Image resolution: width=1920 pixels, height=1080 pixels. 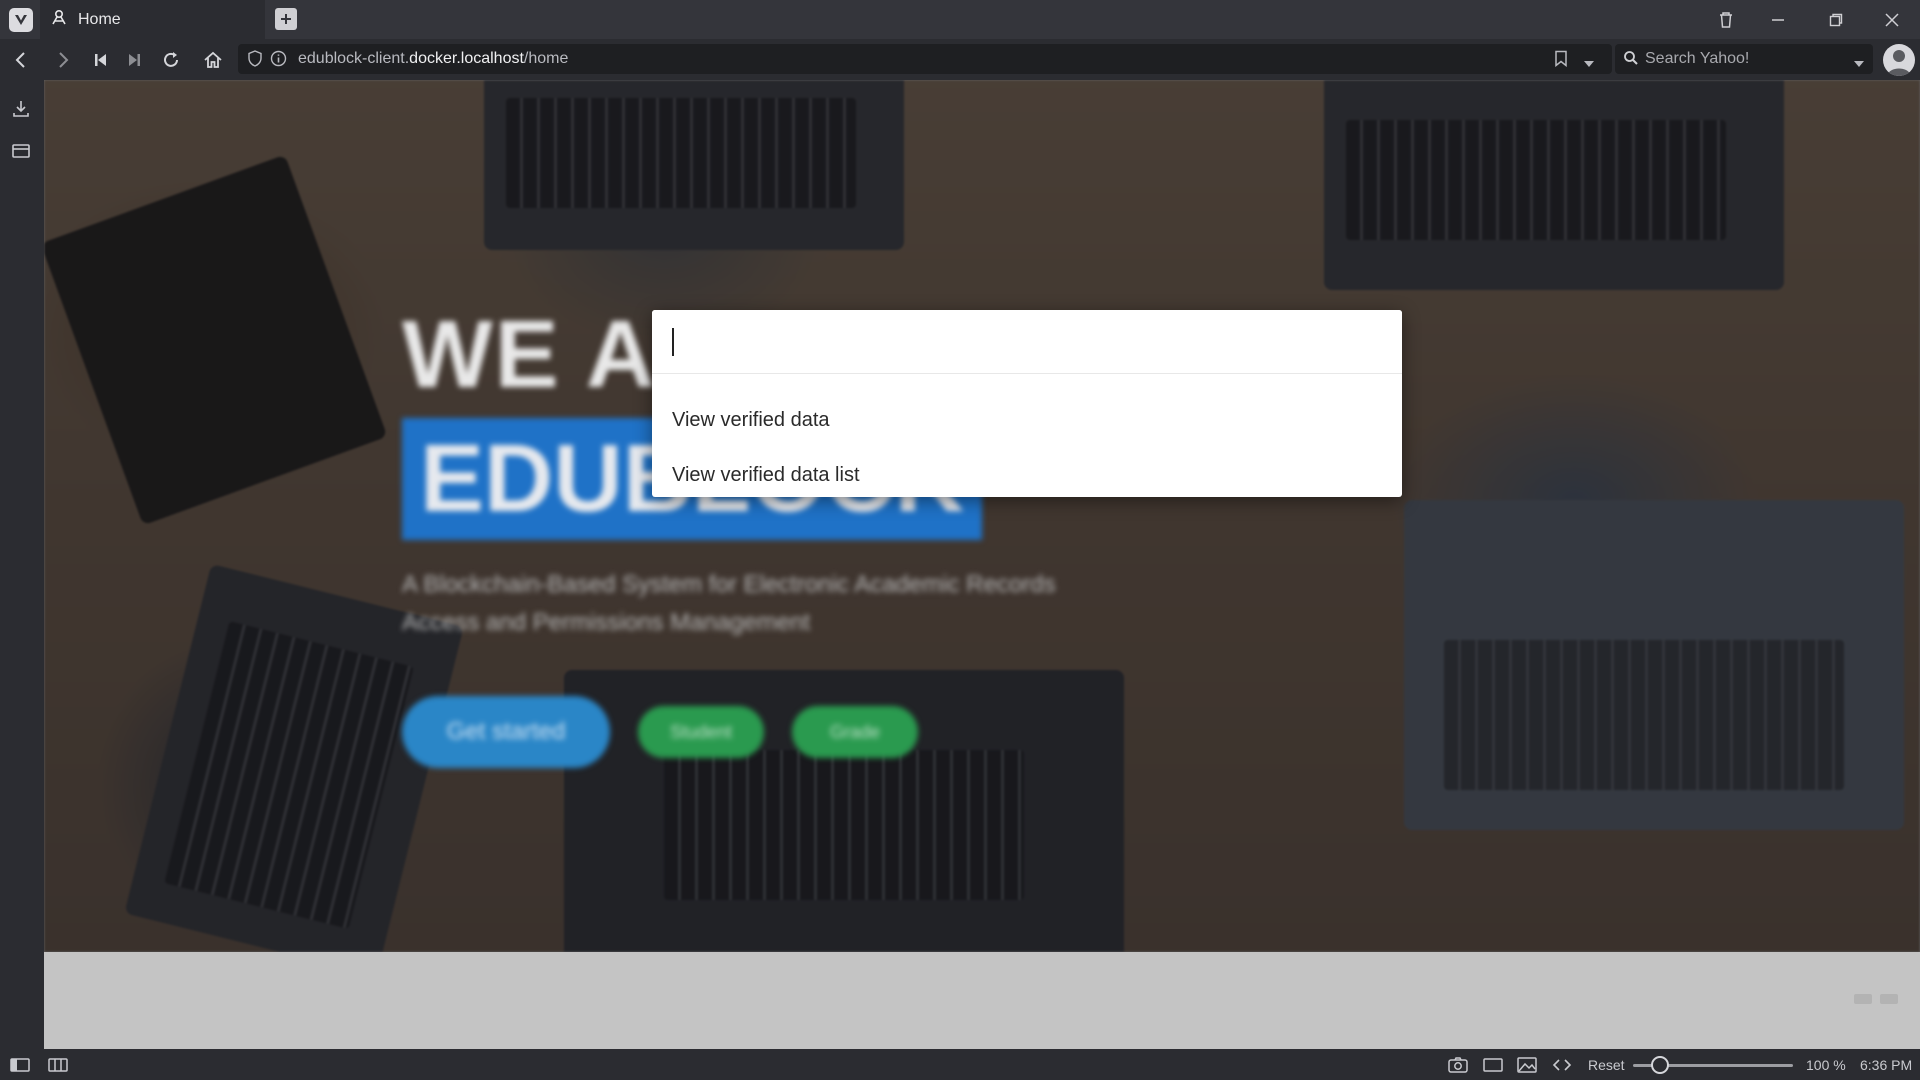 What do you see at coordinates (21, 151) in the screenshot?
I see `window-panel-icon` at bounding box center [21, 151].